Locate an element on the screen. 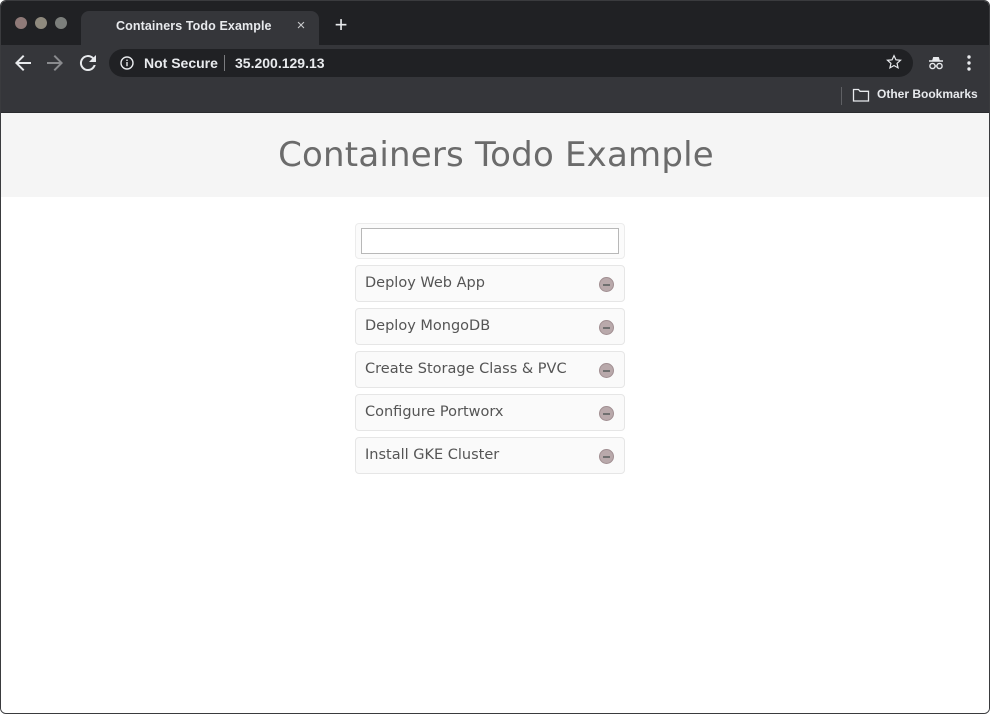 The image size is (990, 714). address-bar: Not Secure 35.200.129.13 is located at coordinates (511, 63).